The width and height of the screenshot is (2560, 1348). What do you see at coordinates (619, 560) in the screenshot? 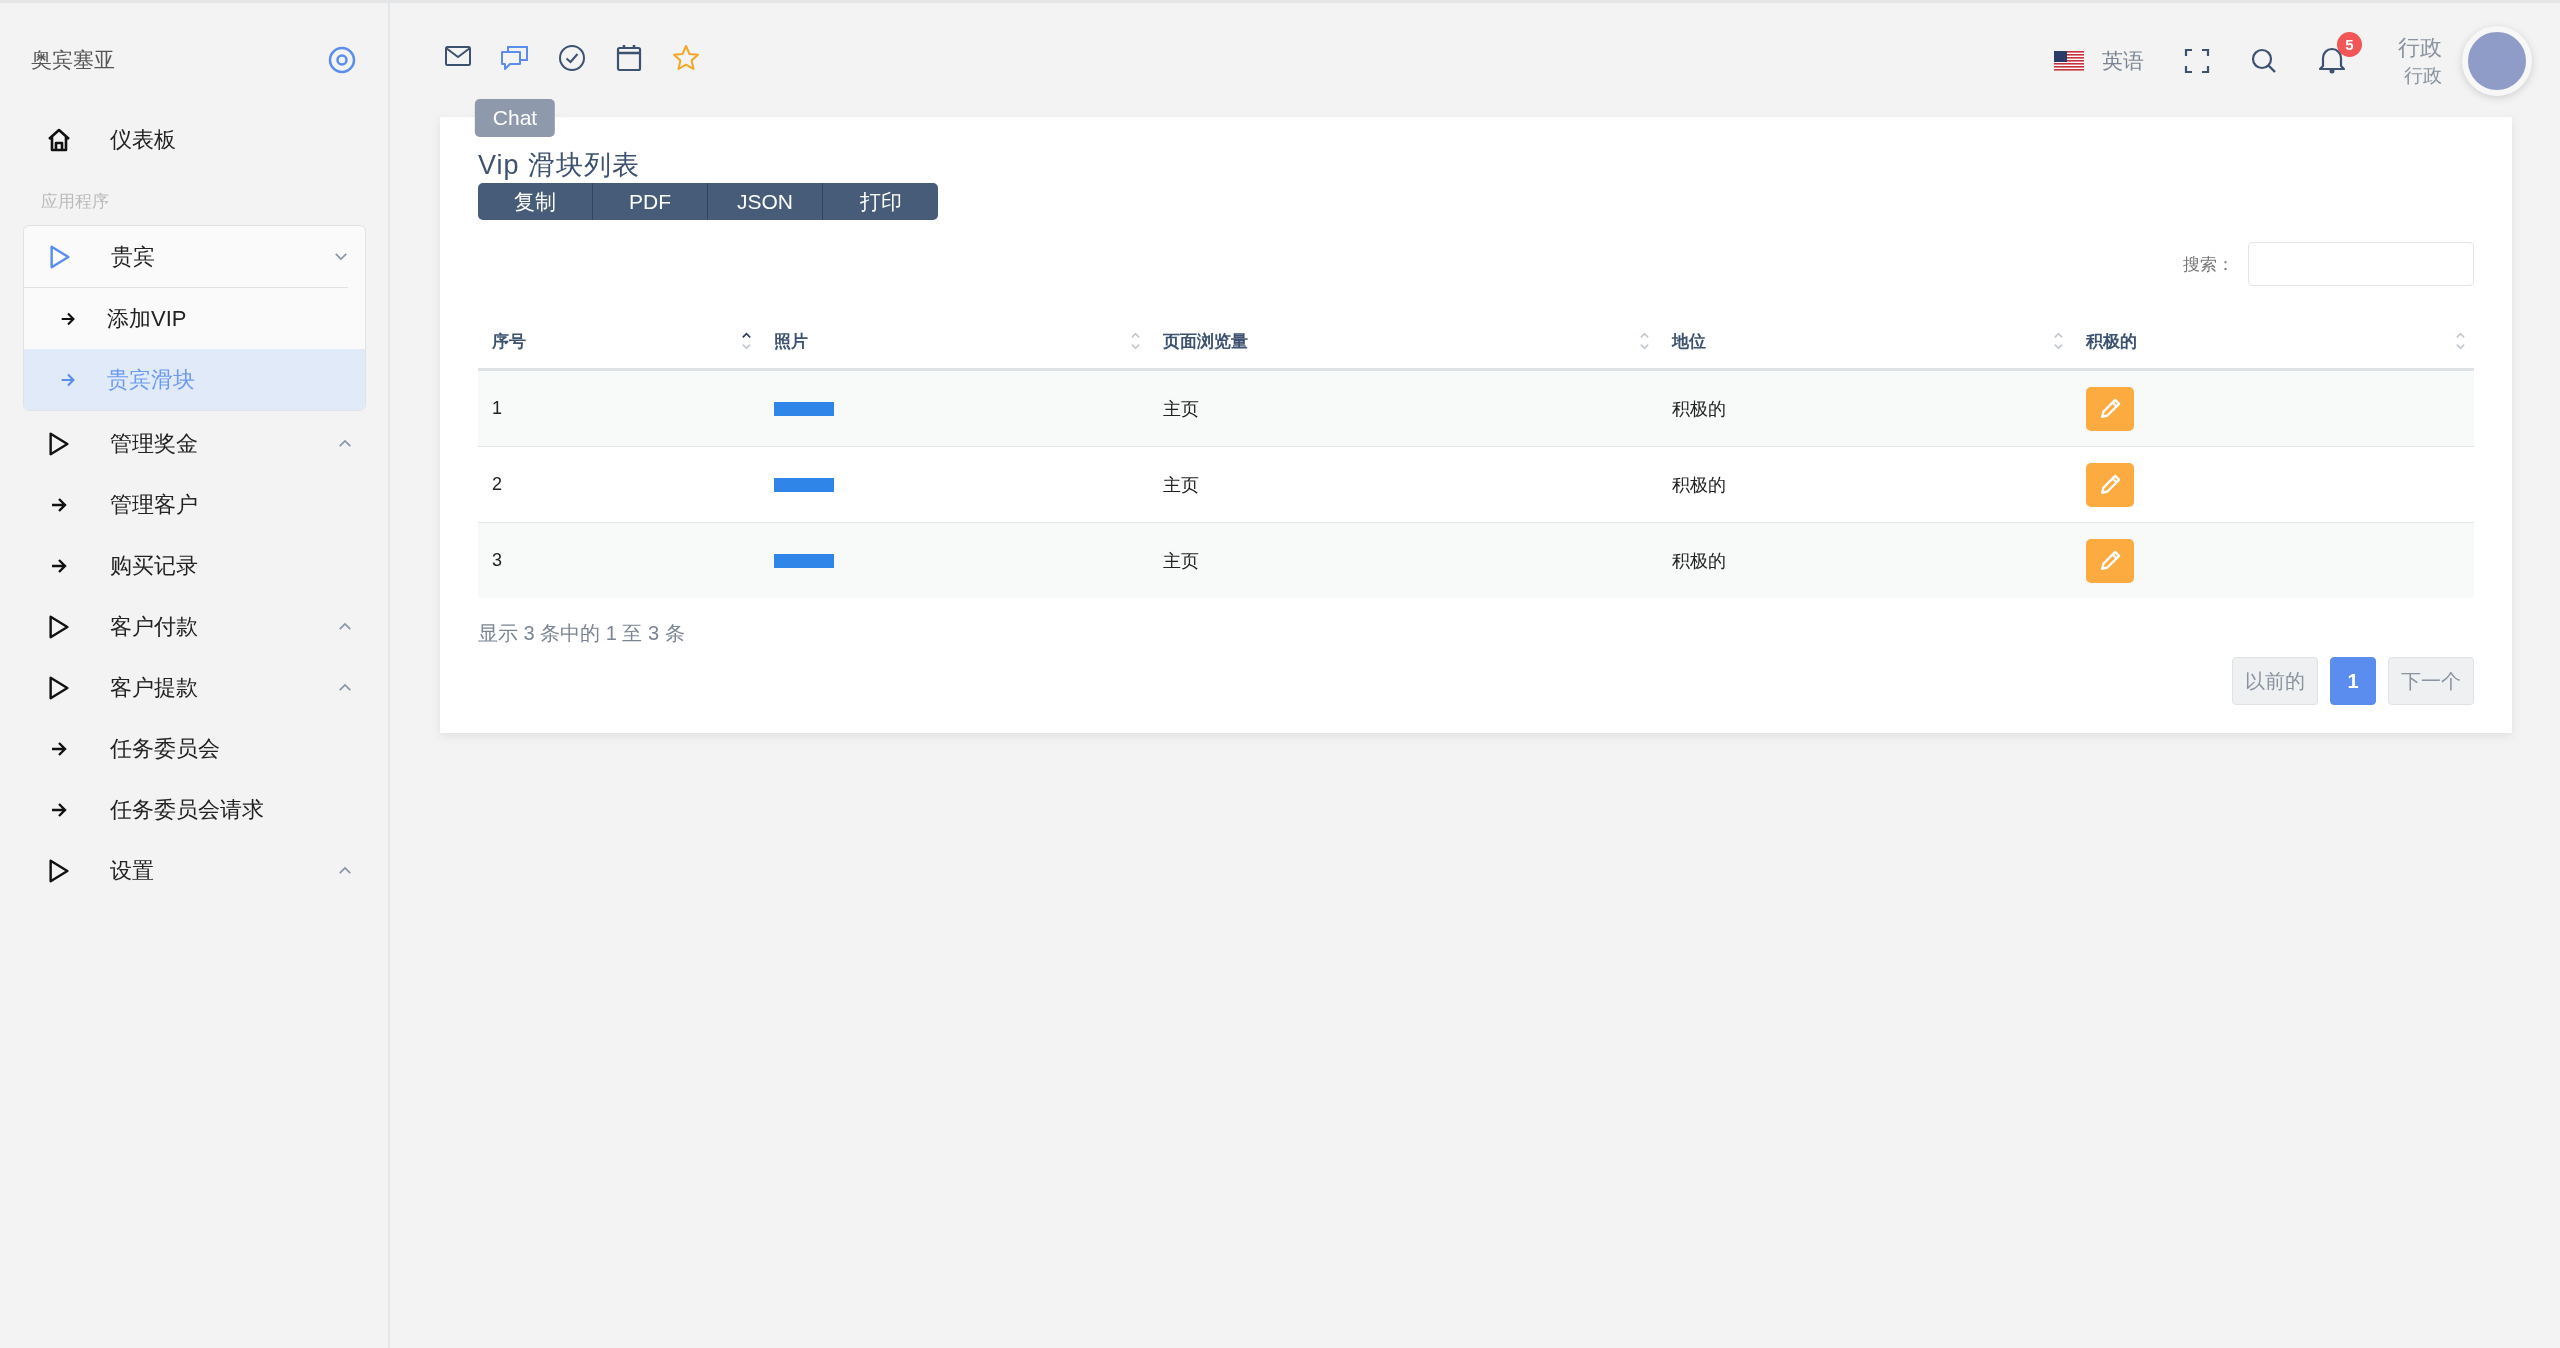
I see `table-cell: 3` at bounding box center [619, 560].